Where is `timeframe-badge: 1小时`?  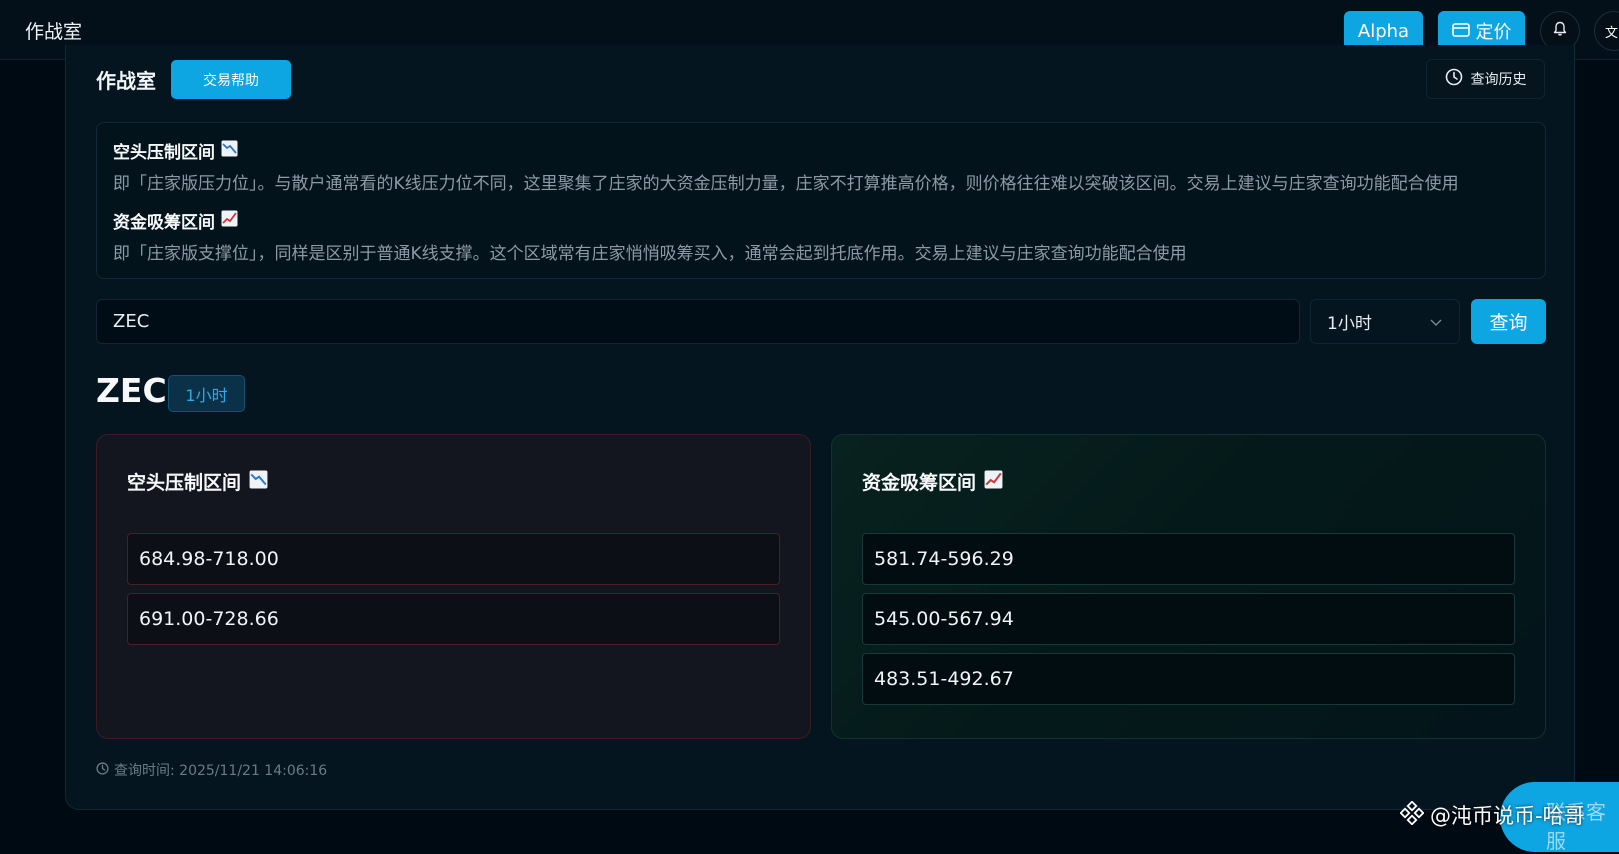
timeframe-badge: 1小时 is located at coordinates (206, 393).